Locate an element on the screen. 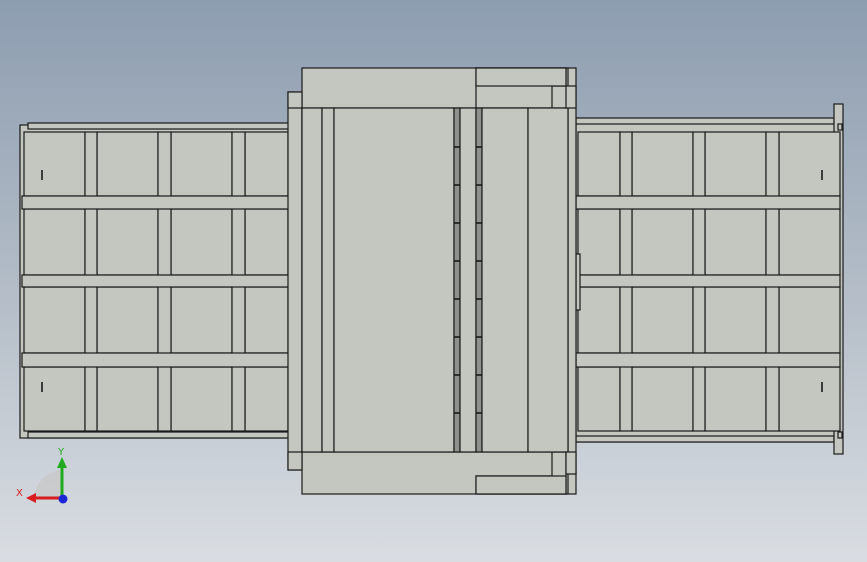 Image resolution: width=867 pixels, height=562 pixels. orientation-triad: X Y is located at coordinates (42, 475).